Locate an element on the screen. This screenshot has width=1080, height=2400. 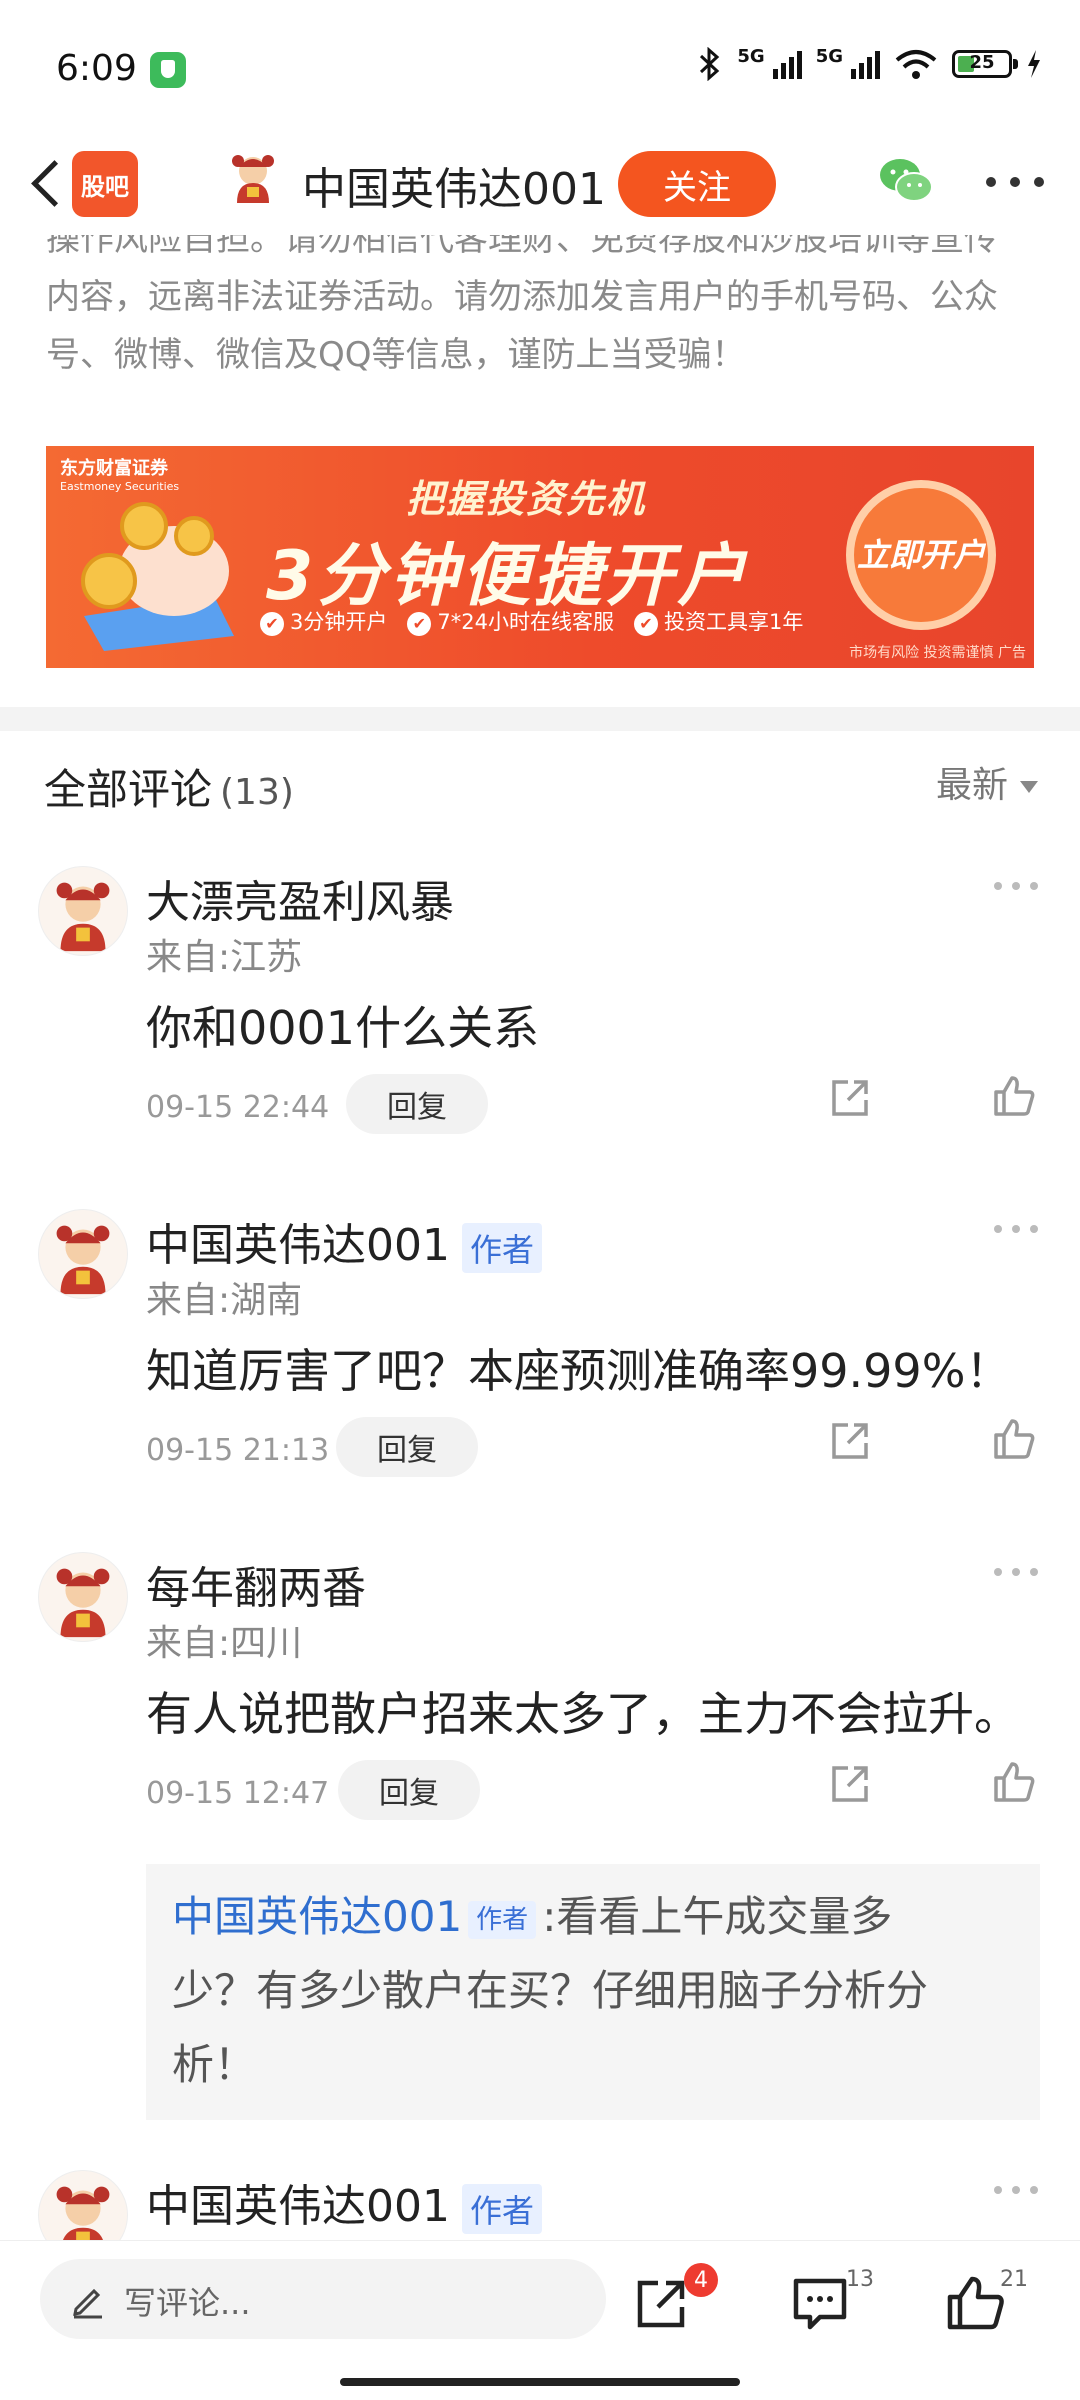
comment-location: 来自:湖南 is located at coordinates (224, 1300).